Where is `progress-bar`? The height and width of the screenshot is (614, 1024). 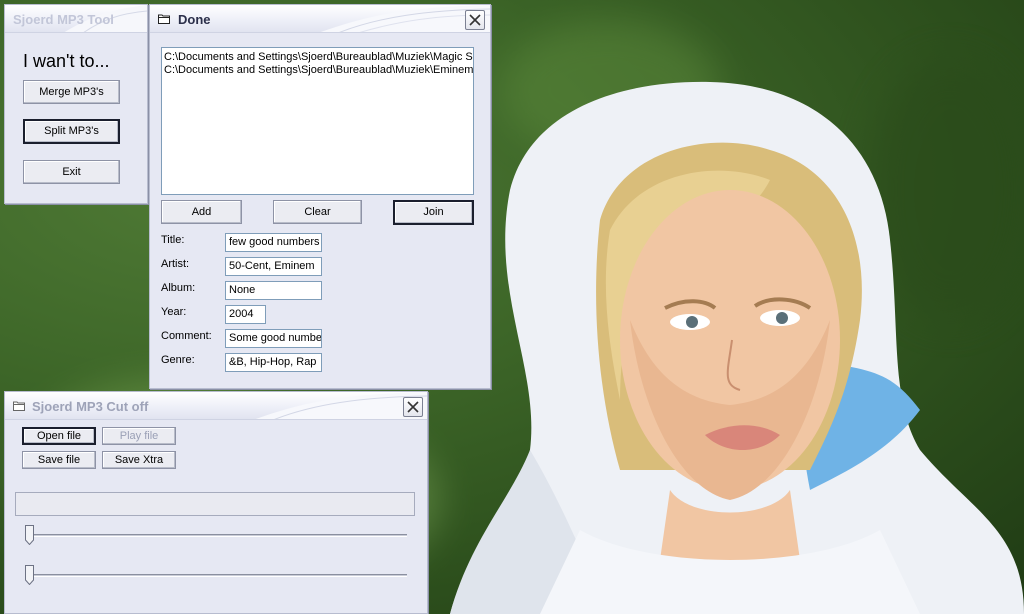
progress-bar is located at coordinates (215, 504).